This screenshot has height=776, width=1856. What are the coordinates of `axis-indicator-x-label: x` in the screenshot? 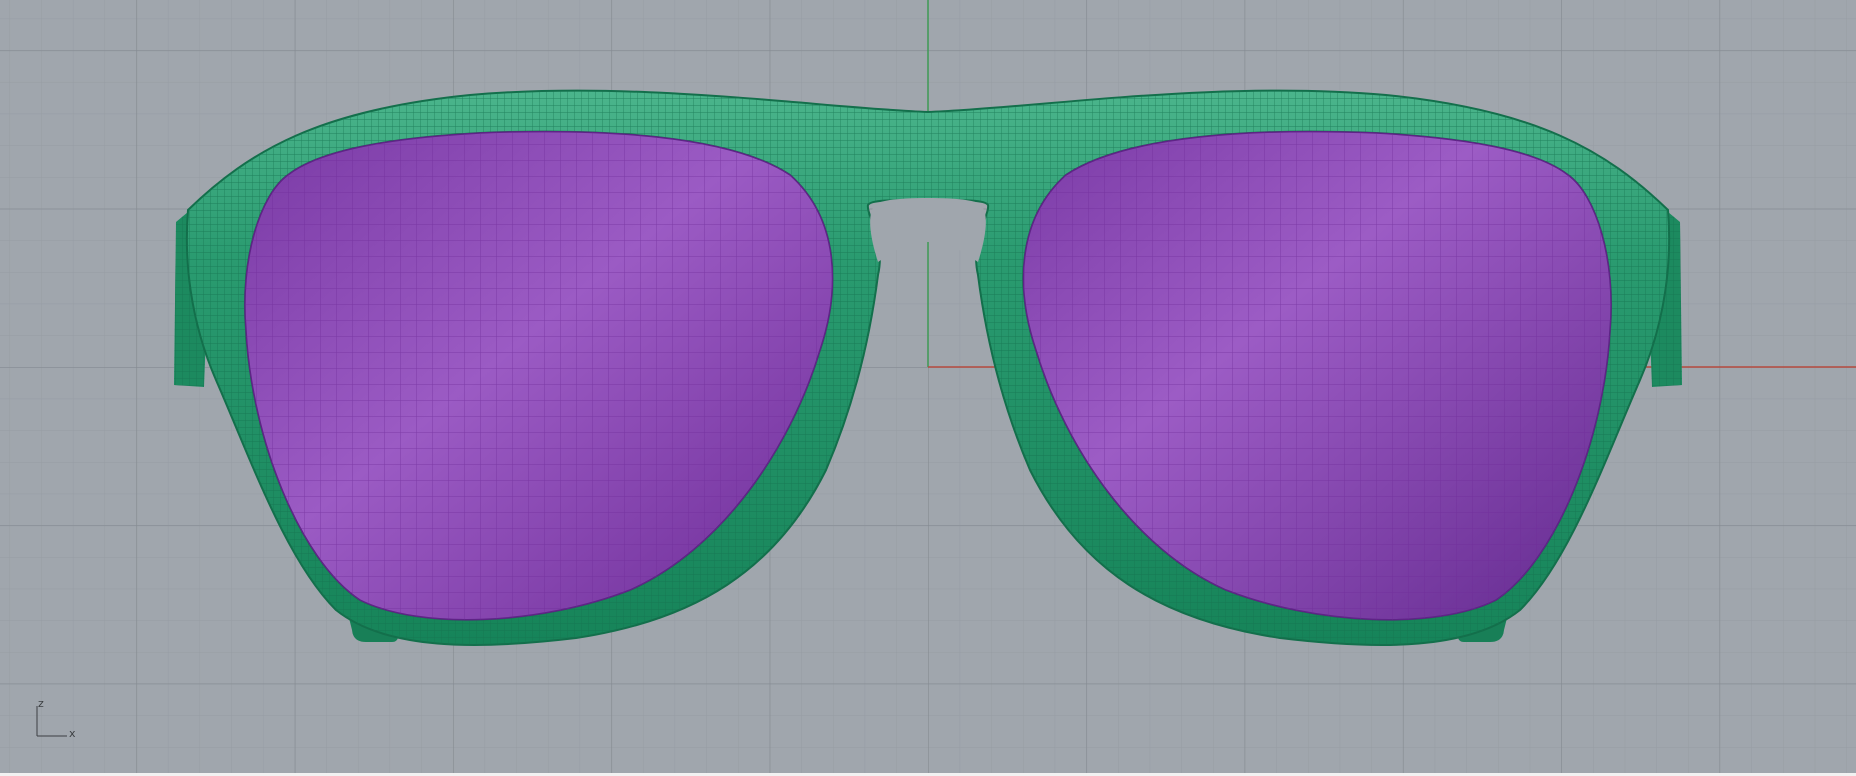 It's located at (72, 733).